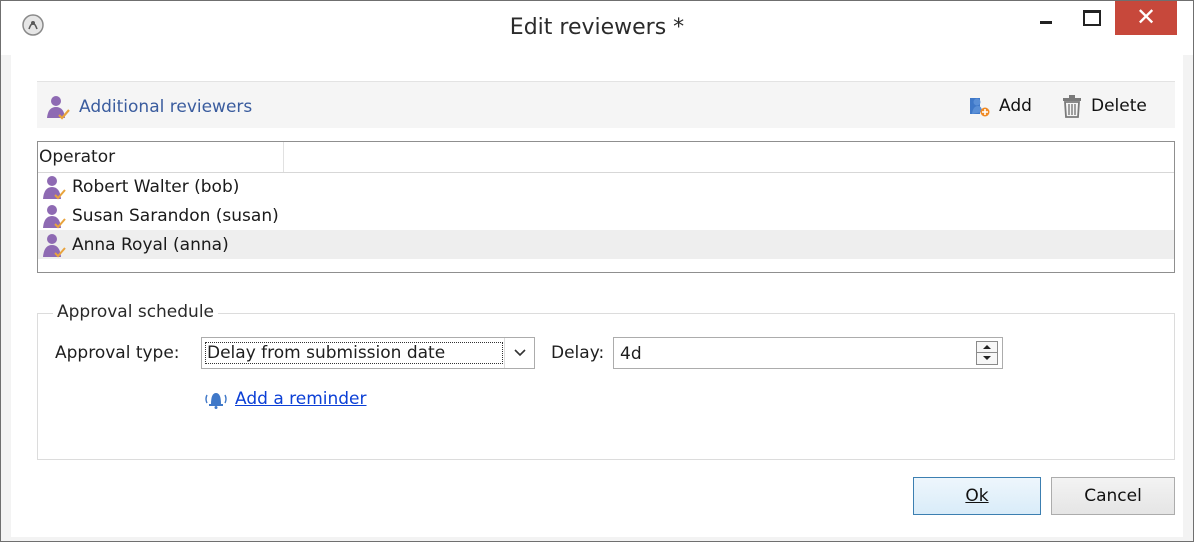  What do you see at coordinates (301, 399) in the screenshot?
I see `add-reminder-link: Add a reminder` at bounding box center [301, 399].